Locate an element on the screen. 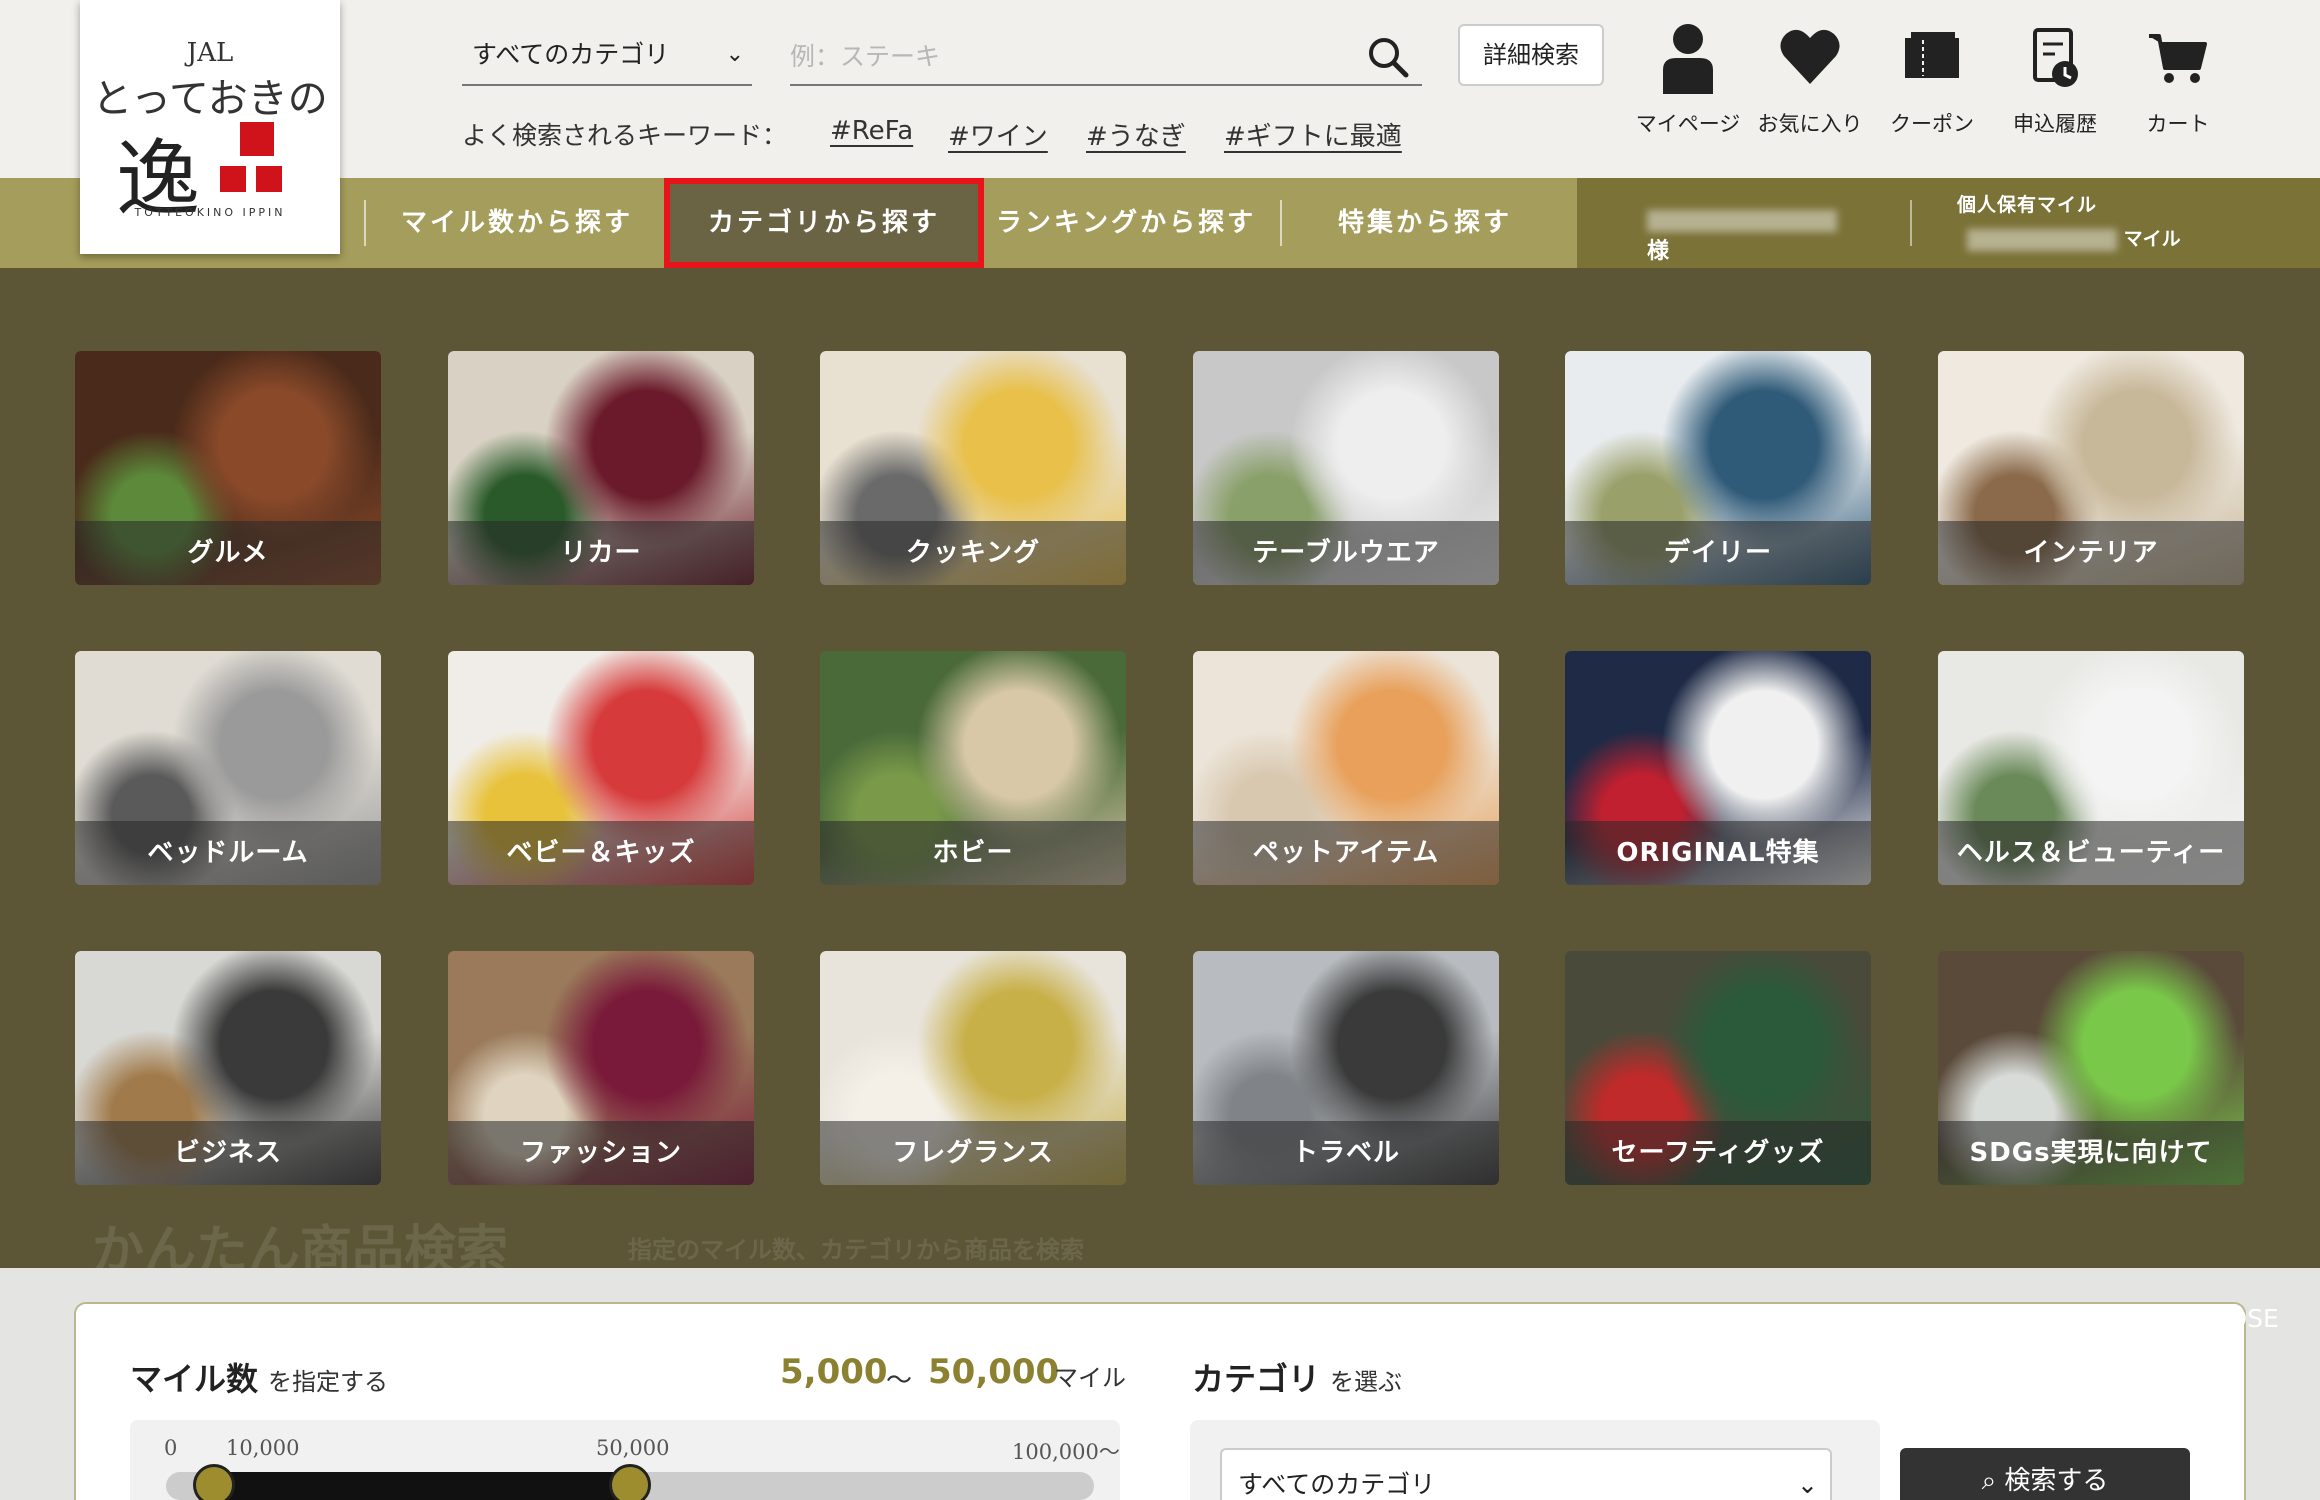 This screenshot has width=2320, height=1500. range-max: 50,000 is located at coordinates (994, 1372).